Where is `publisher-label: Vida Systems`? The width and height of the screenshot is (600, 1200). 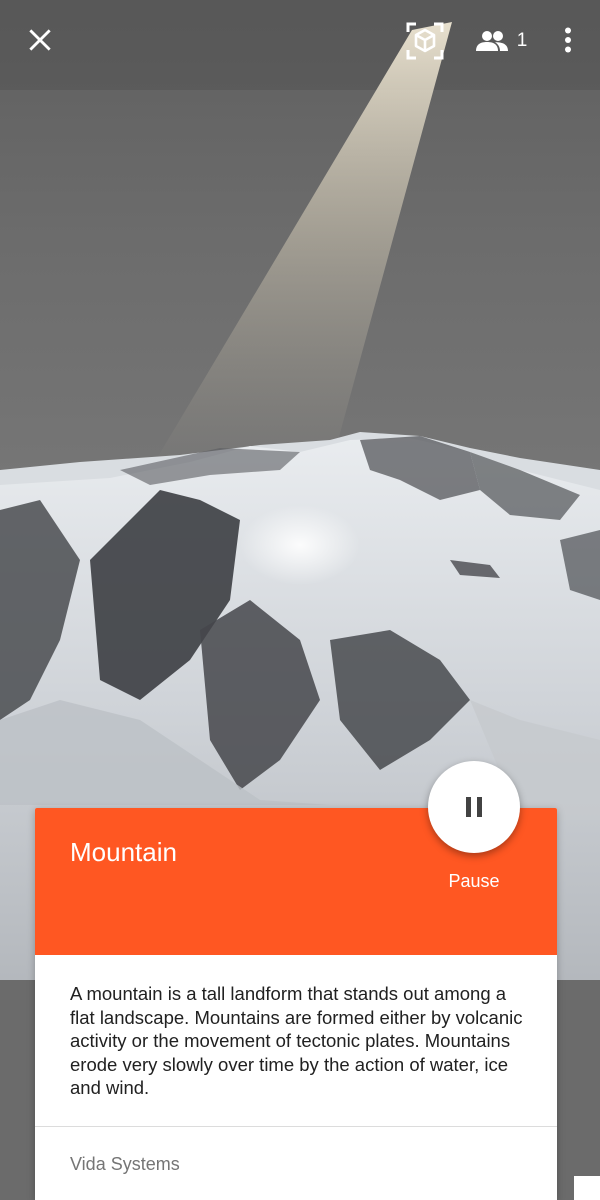
publisher-label: Vida Systems is located at coordinates (125, 1164).